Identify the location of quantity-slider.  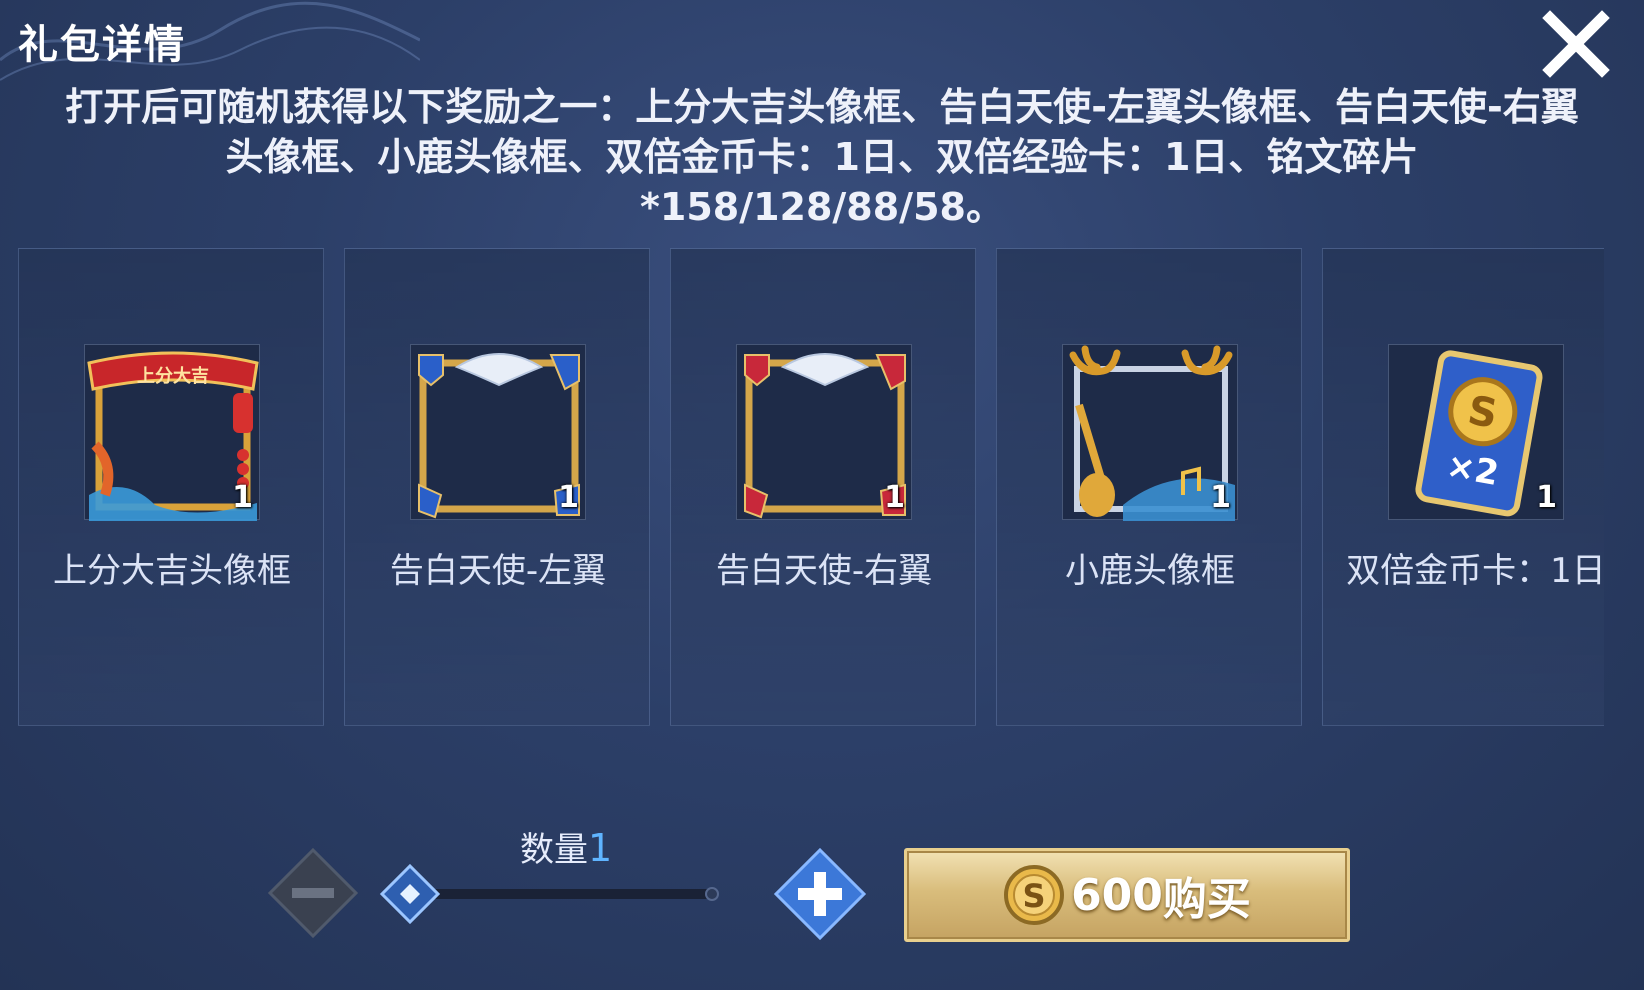
(553, 894).